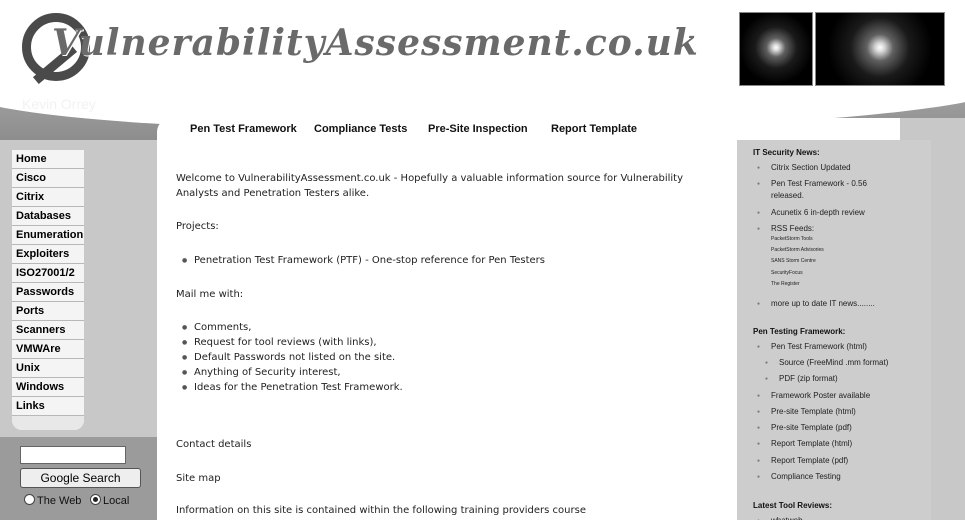 The image size is (965, 520). What do you see at coordinates (243, 129) in the screenshot?
I see `topnav-pen-test-framework: Pen Test Framework` at bounding box center [243, 129].